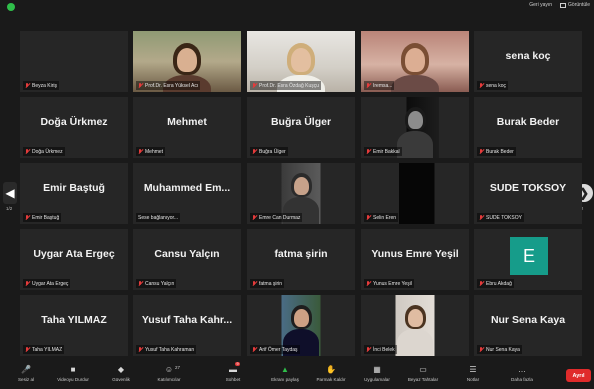 Image resolution: width=594 pixels, height=389 pixels. I want to click on participant-name-label: Beyza Kiriş, so click(41, 85).